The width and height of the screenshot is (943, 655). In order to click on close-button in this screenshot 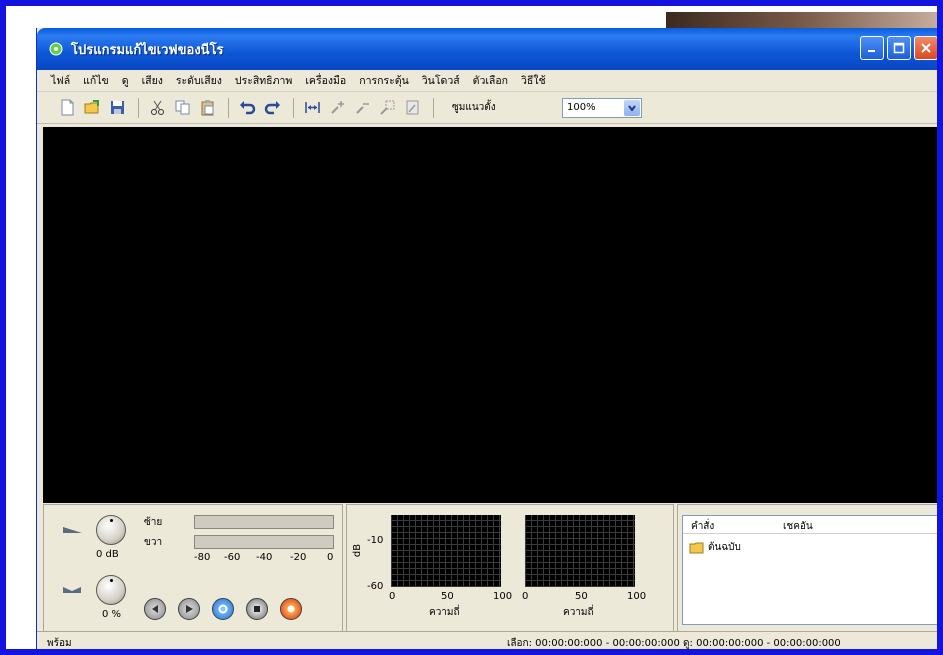, I will do `click(925, 48)`.